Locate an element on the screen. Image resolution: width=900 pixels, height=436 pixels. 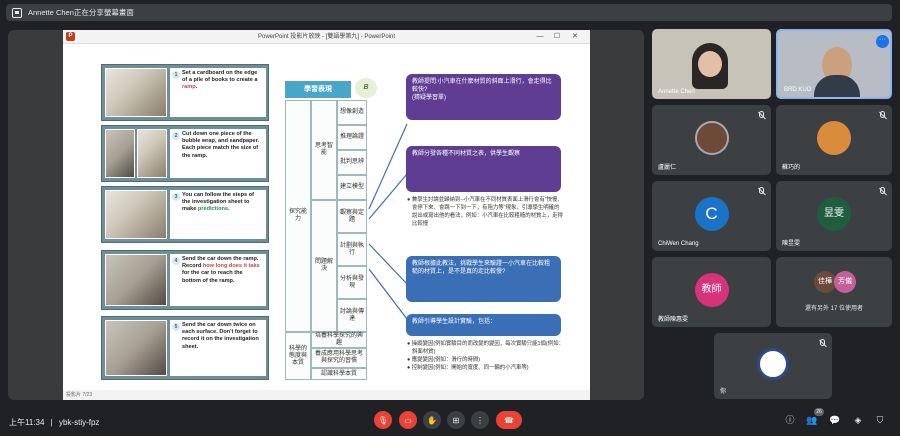
participant-tile: 昱雯 陳昱雯 is located at coordinates (834, 216).